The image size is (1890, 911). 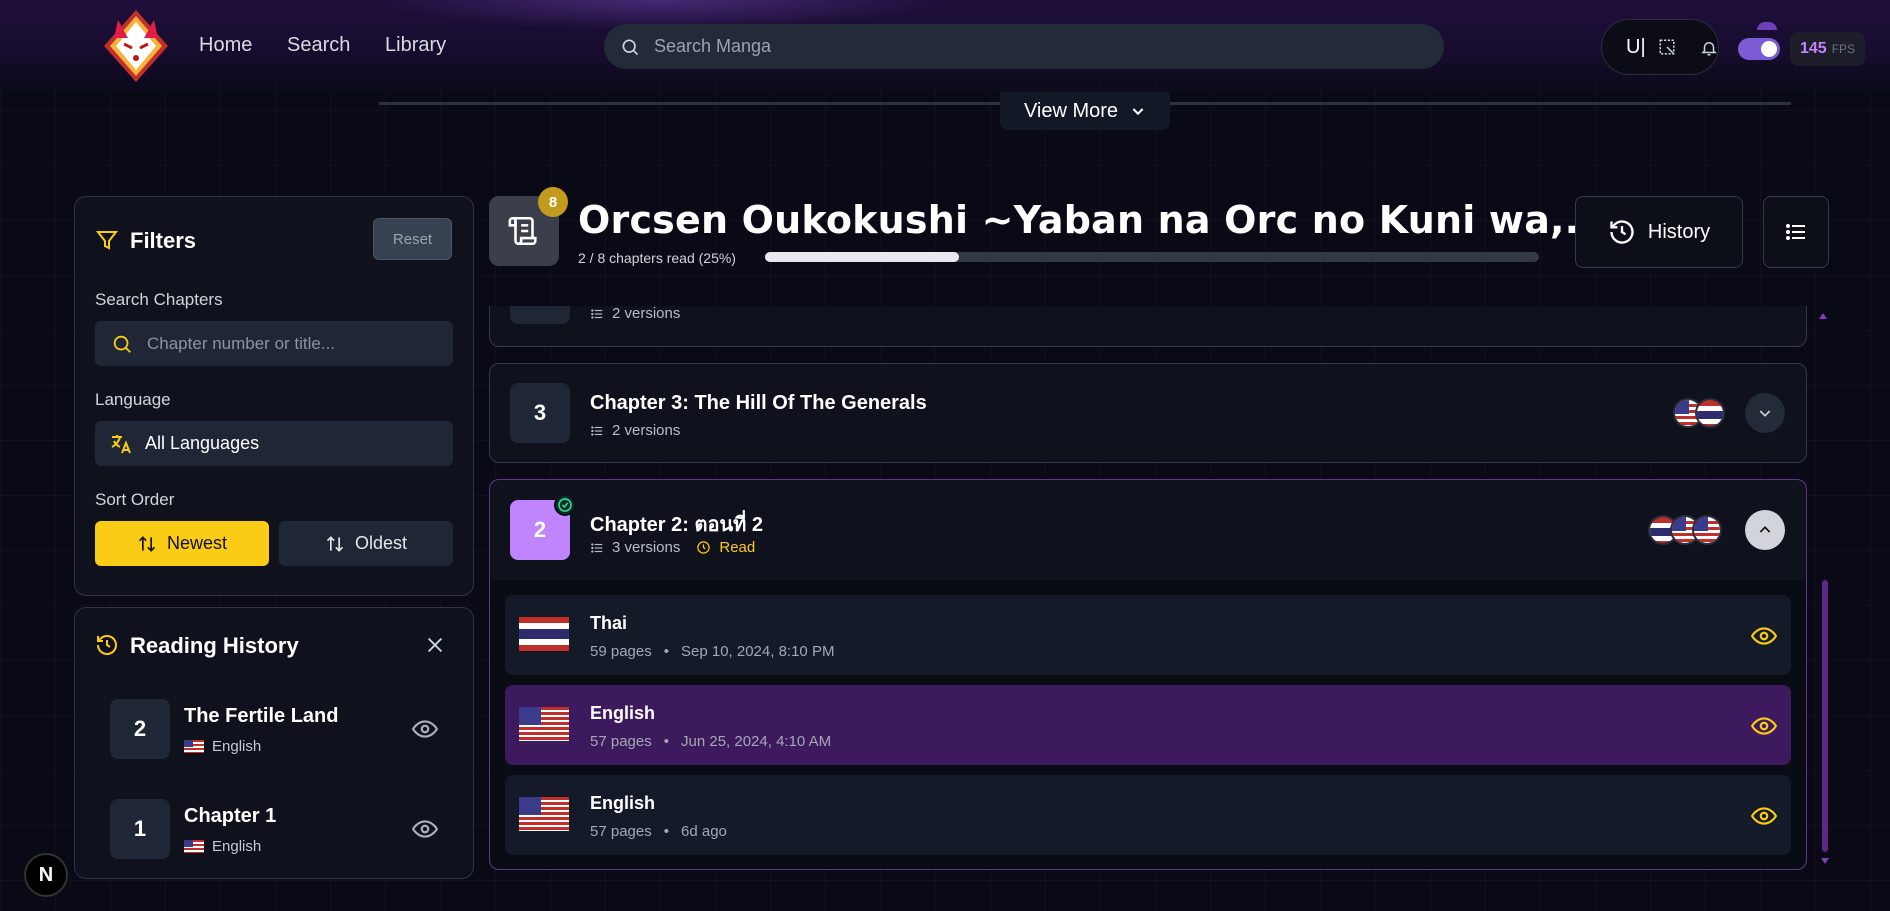 What do you see at coordinates (1828, 49) in the screenshot?
I see `fps-counter: 145 FPS` at bounding box center [1828, 49].